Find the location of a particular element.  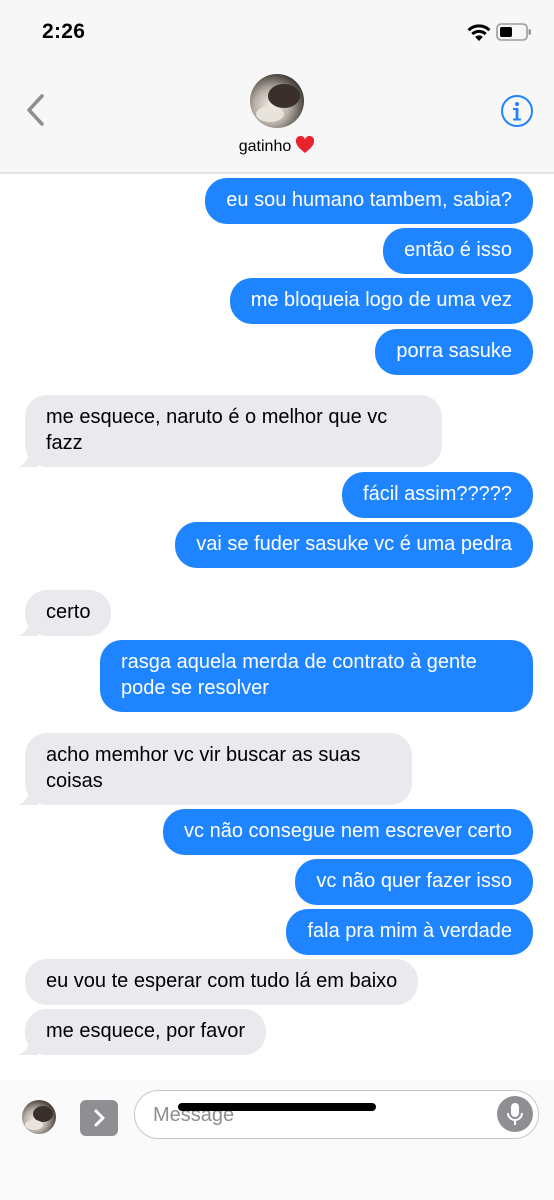

outgoing-message: eu sou humano tambem, sabia? is located at coordinates (369, 201).